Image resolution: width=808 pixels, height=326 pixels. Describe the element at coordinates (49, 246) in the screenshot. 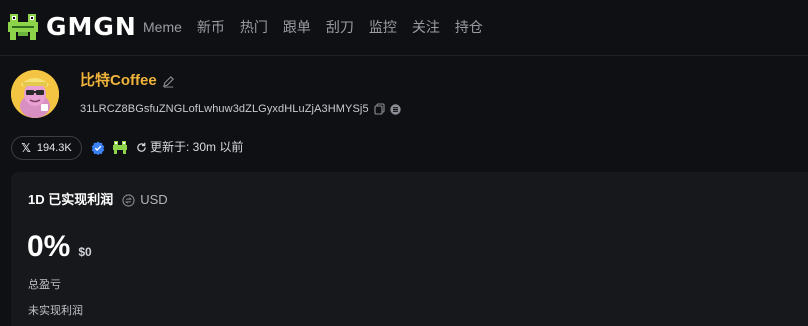

I see `pnl-percent: 0%` at that location.